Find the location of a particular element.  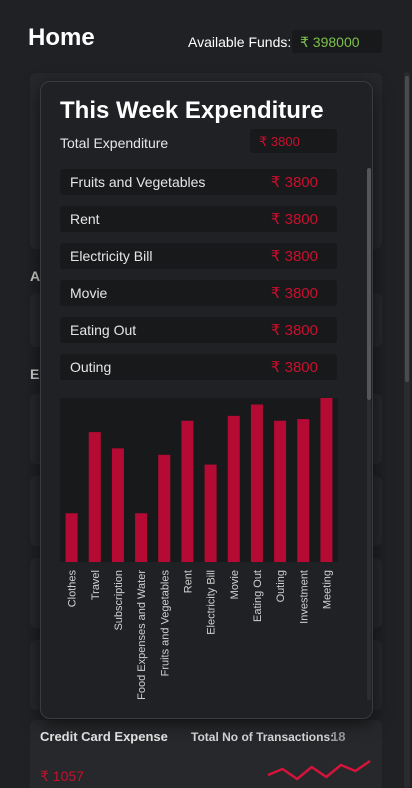

expense-name: Eating Out is located at coordinates (103, 330).